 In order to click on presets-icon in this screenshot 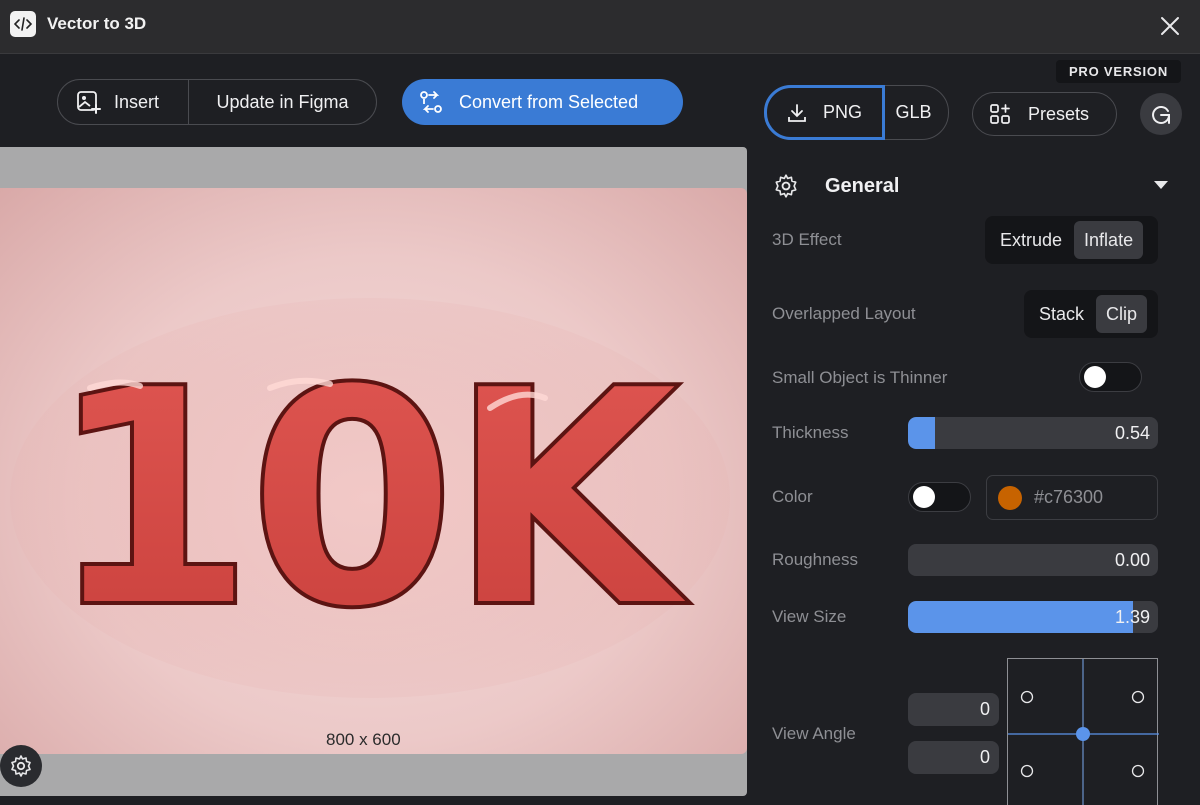, I will do `click(1000, 114)`.